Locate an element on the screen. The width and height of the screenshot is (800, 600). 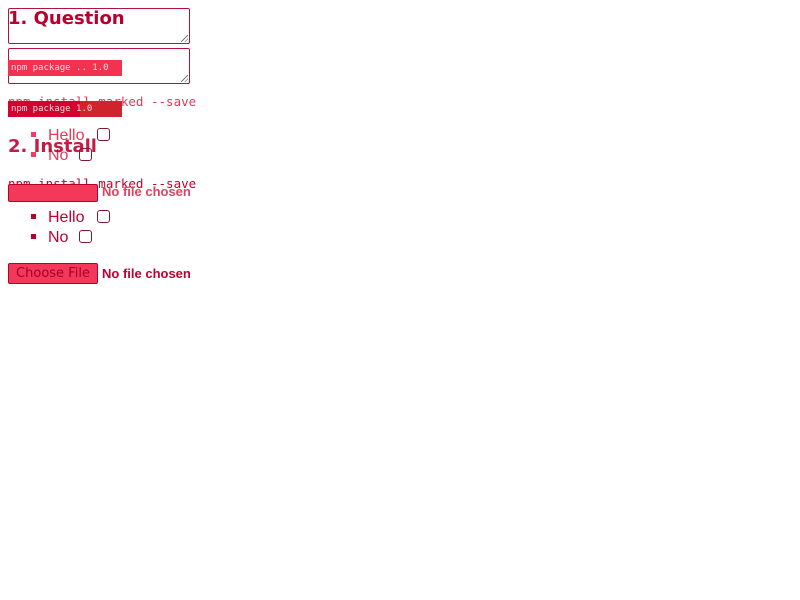
option-label-hello: Hello is located at coordinates (66, 217).